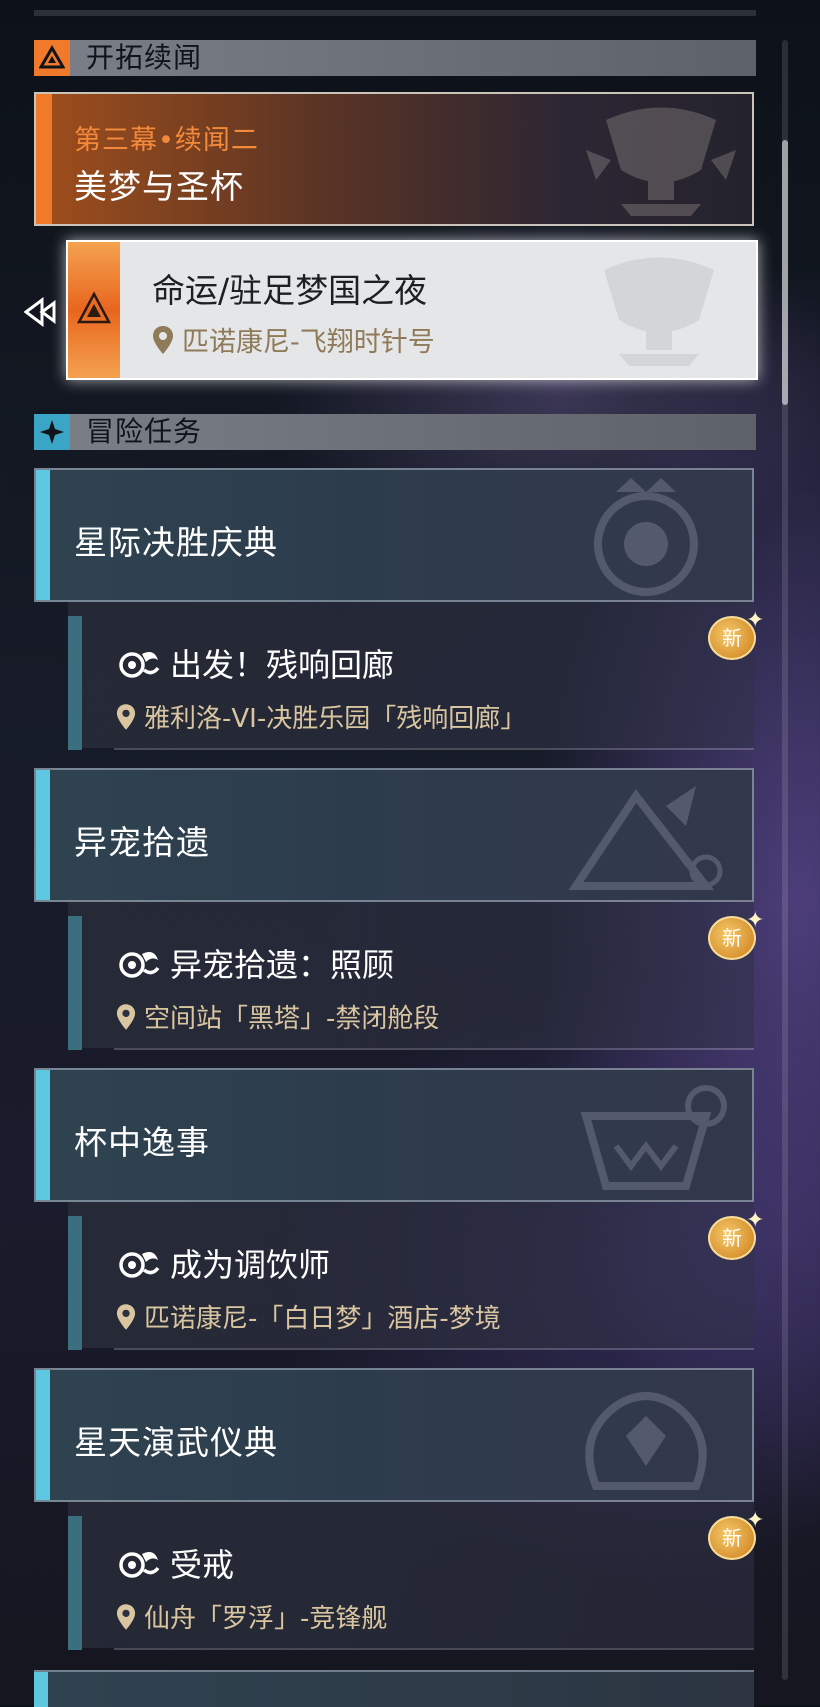 The height and width of the screenshot is (1707, 820). Describe the element at coordinates (176, 1442) in the screenshot. I see `quest-group-name: 星天演武仪典` at that location.